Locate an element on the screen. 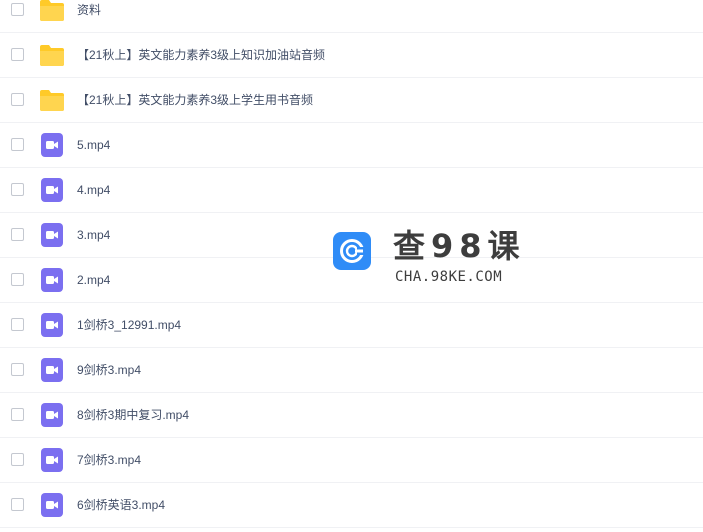  file-row: 【21秋上】英文能力素养3级上知识加油站音频 is located at coordinates (351, 55).